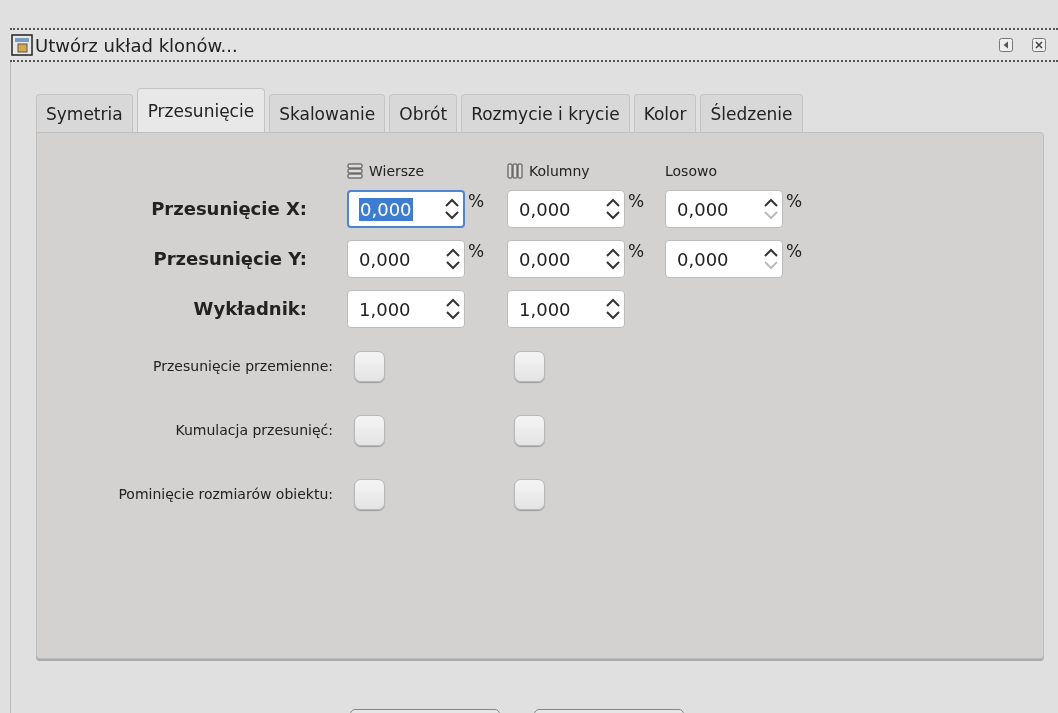 This screenshot has width=1058, height=713. Describe the element at coordinates (355, 171) in the screenshot. I see `rows-icon` at that location.